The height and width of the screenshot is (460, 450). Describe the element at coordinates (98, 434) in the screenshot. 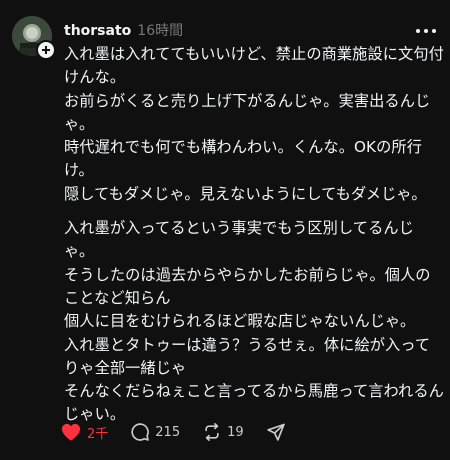

I see `like-count: 2千` at that location.